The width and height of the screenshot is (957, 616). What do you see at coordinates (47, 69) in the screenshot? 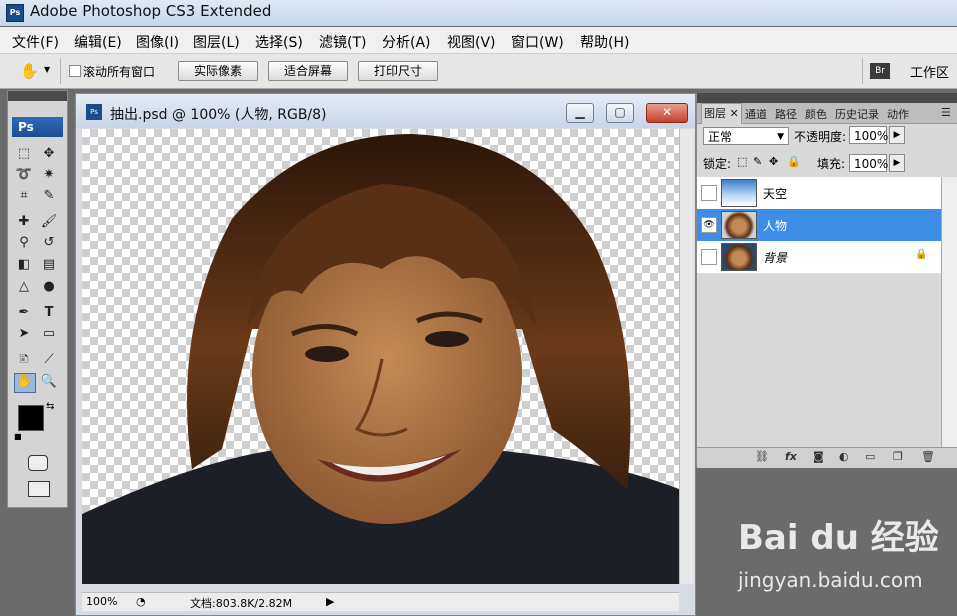
I see `tool-preset-chevron-icon: ▼` at bounding box center [47, 69].